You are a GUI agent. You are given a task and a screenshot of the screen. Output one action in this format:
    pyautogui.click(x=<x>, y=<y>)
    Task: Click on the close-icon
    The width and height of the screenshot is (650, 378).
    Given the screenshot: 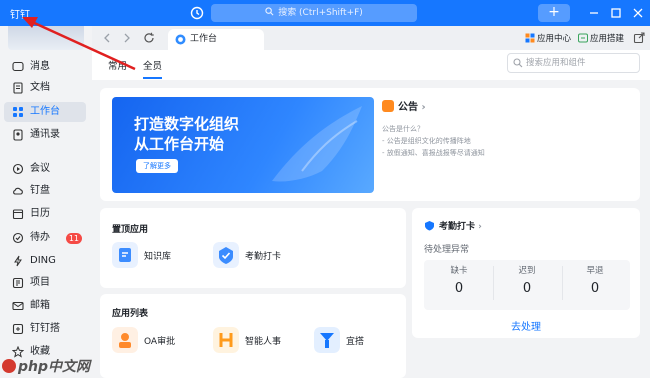 What is the action you would take?
    pyautogui.click(x=638, y=13)
    